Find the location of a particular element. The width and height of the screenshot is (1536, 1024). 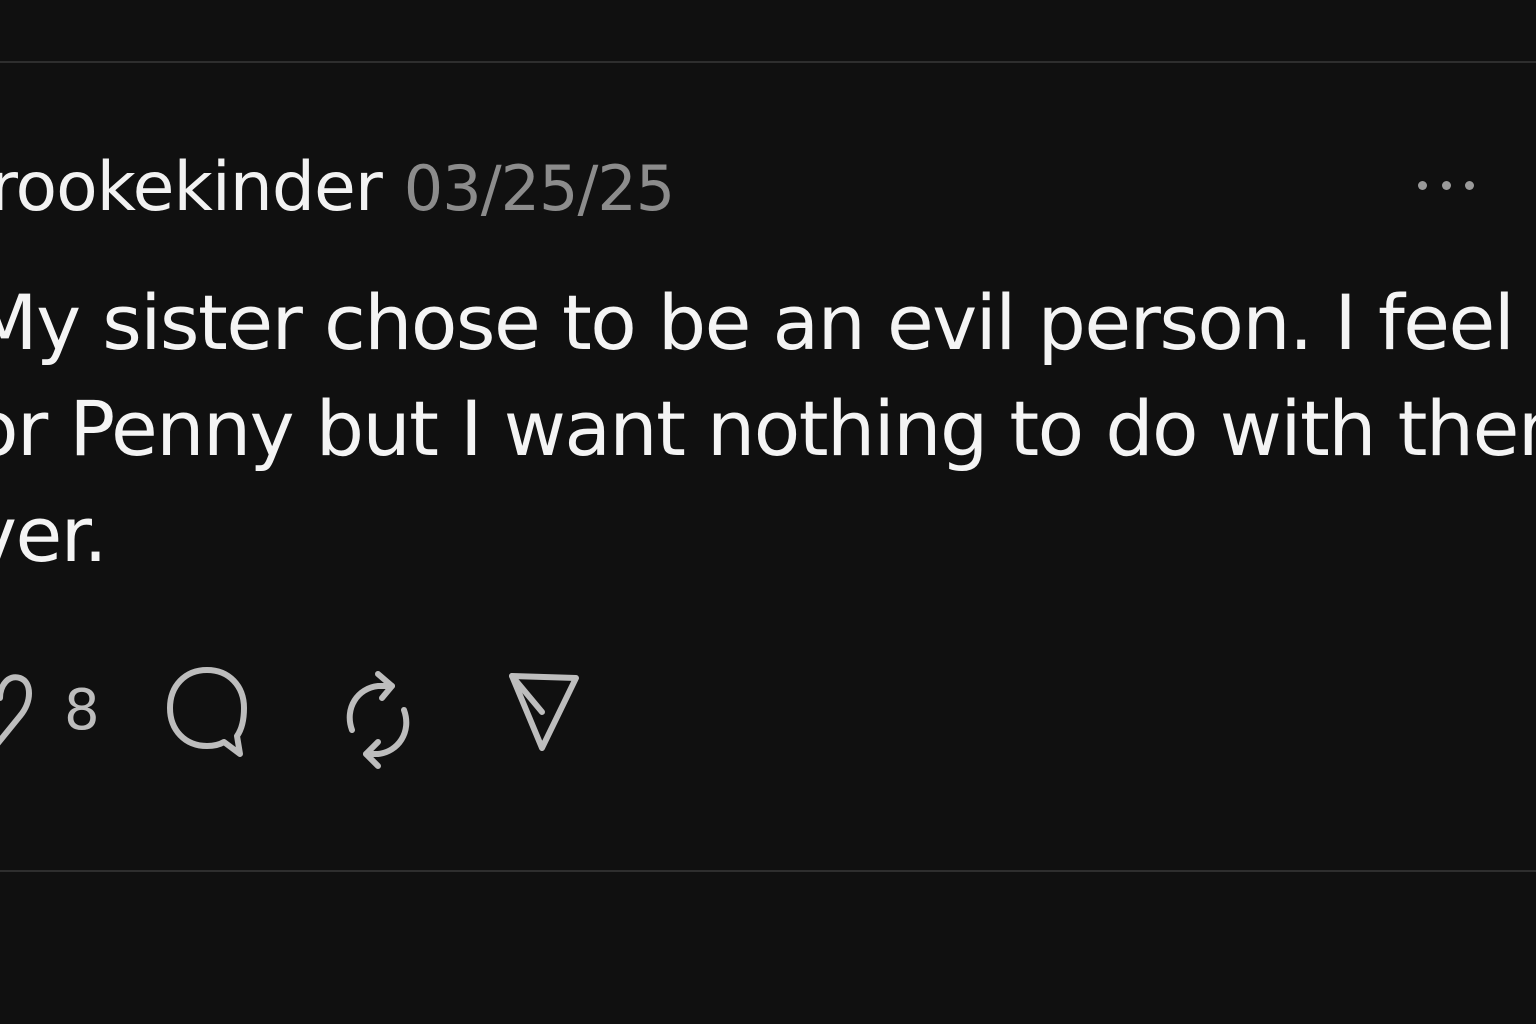

post-body-line: ver. is located at coordinates (54, 534).